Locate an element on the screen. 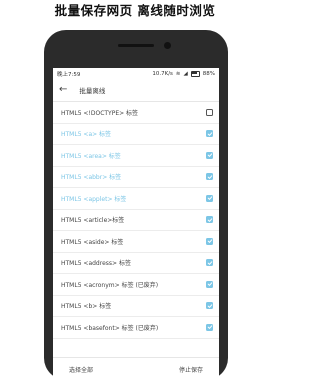 Image resolution: width=320 pixels, height=380 pixels. list-item: HTML5 <applet> 标签 is located at coordinates (136, 199).